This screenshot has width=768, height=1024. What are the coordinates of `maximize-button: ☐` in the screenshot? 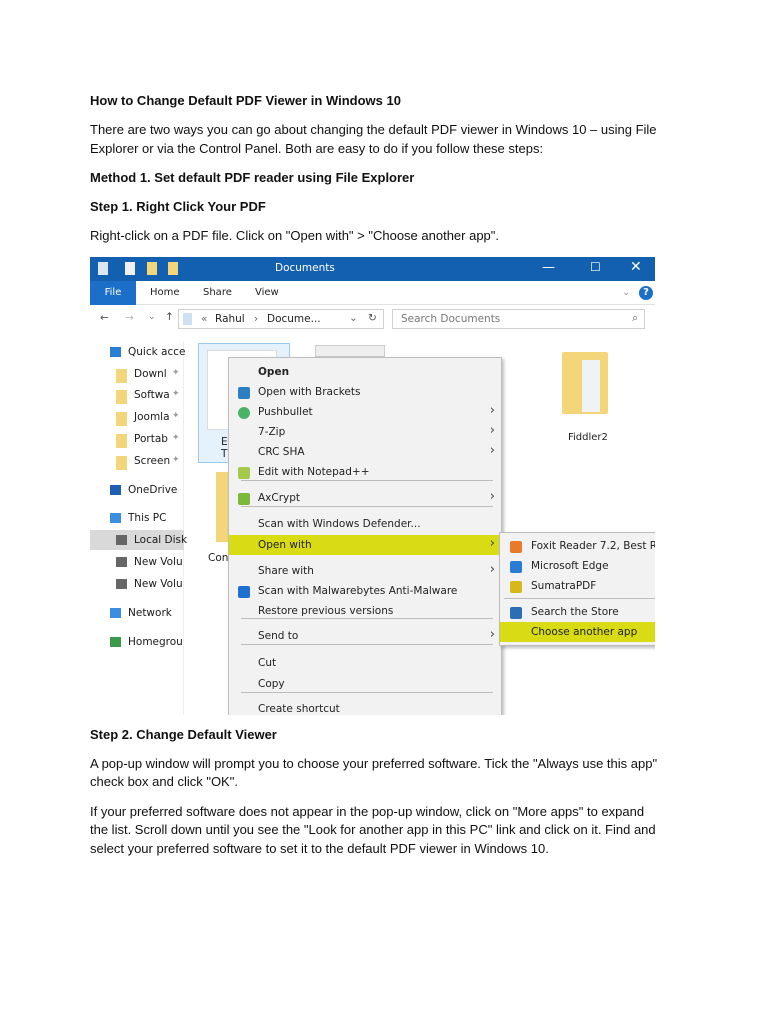 It's located at (595, 267).